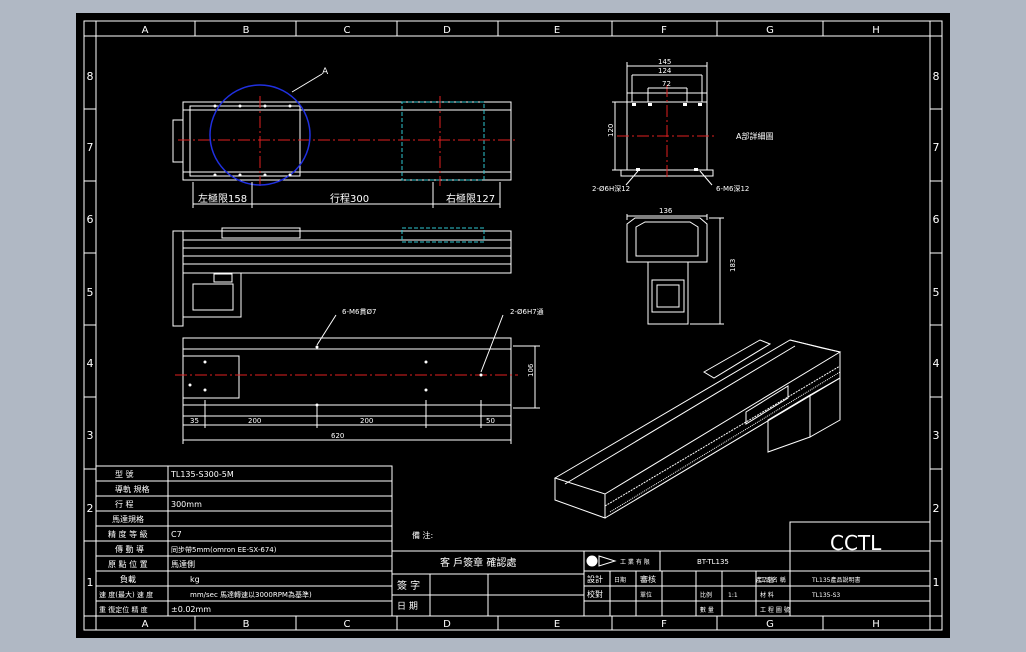  What do you see at coordinates (733, 265) in the screenshot?
I see `motor-height: 183` at bounding box center [733, 265].